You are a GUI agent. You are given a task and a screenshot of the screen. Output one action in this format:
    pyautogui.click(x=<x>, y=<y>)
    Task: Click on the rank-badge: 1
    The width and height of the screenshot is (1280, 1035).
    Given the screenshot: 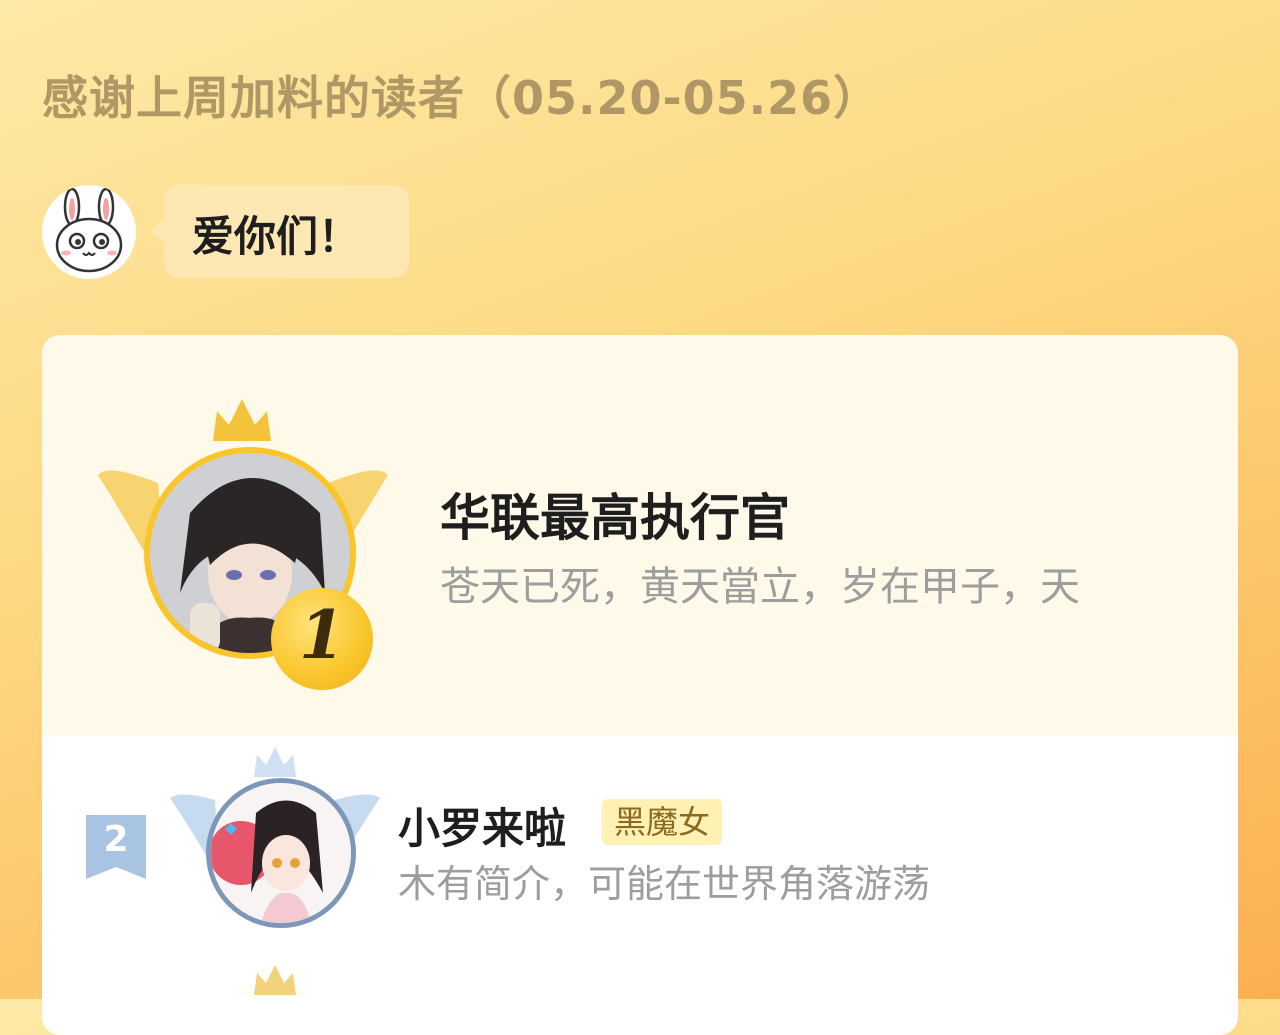 What is the action you would take?
    pyautogui.click(x=322, y=639)
    